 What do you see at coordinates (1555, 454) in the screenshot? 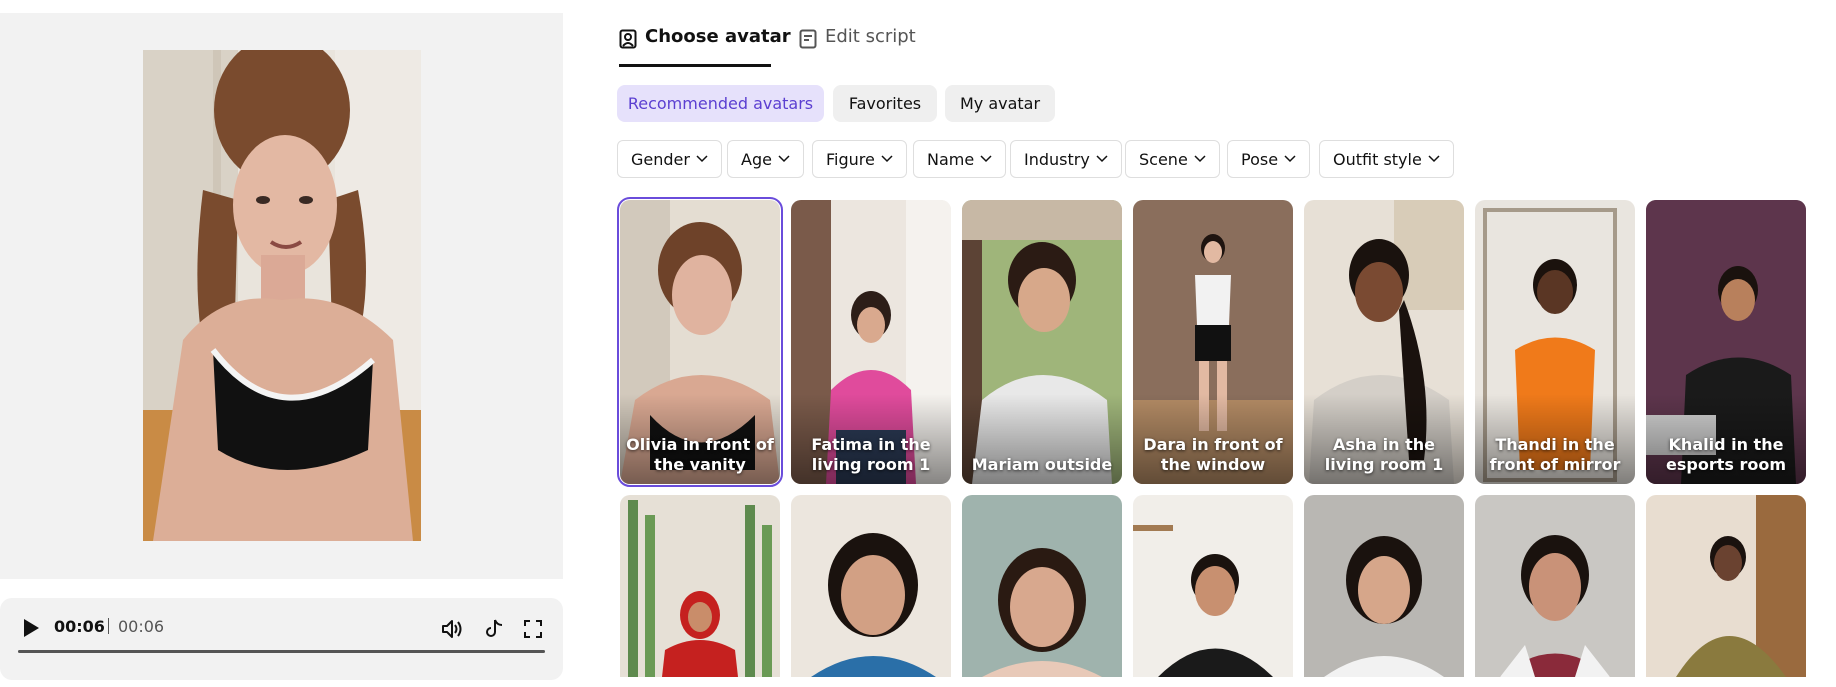
I see `avatar-name: Thandi in the front of mirror` at bounding box center [1555, 454].